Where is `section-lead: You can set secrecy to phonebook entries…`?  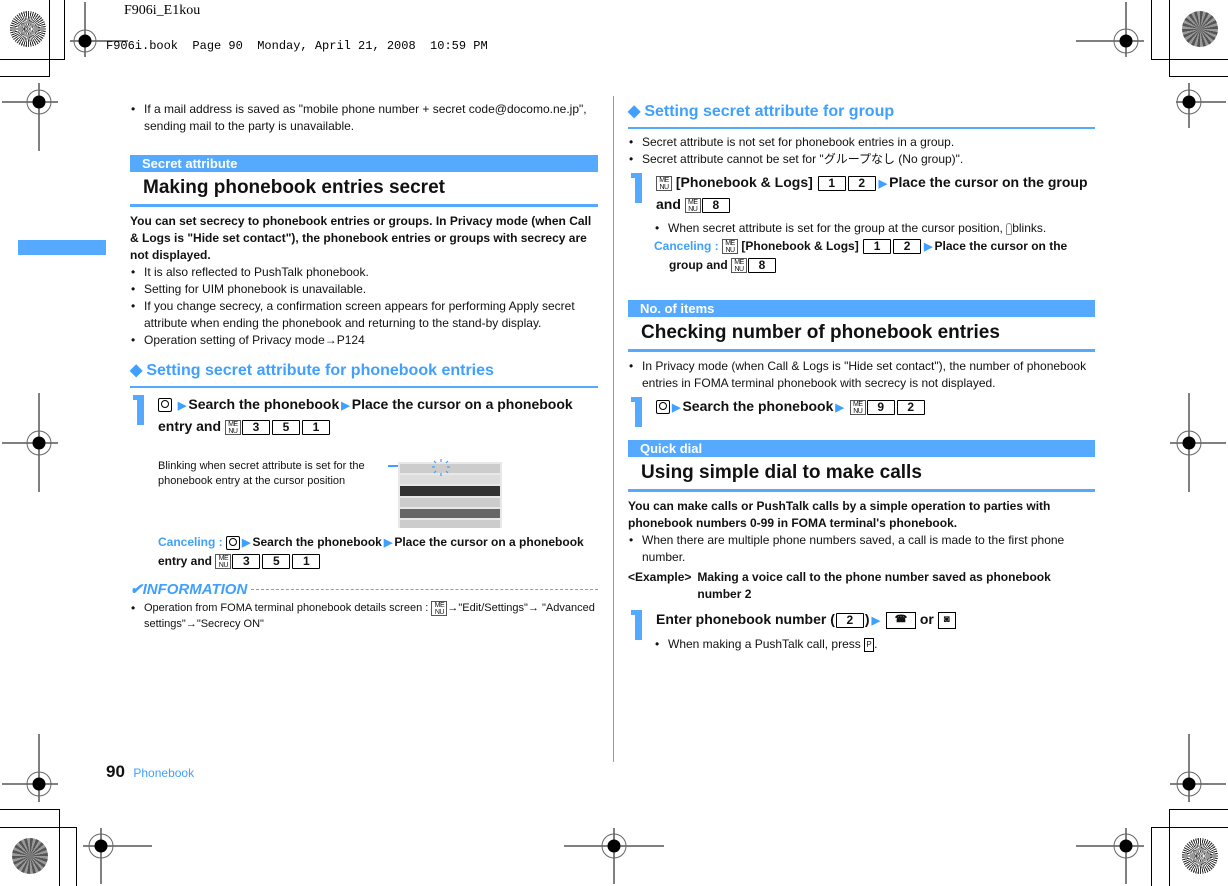
section-lead: You can set secrecy to phonebook entries… is located at coordinates (361, 238).